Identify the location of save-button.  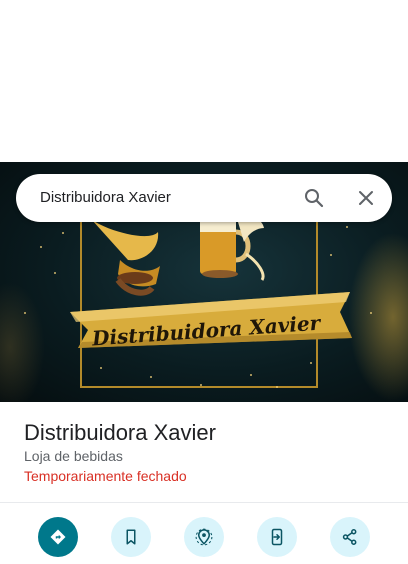
(131, 537).